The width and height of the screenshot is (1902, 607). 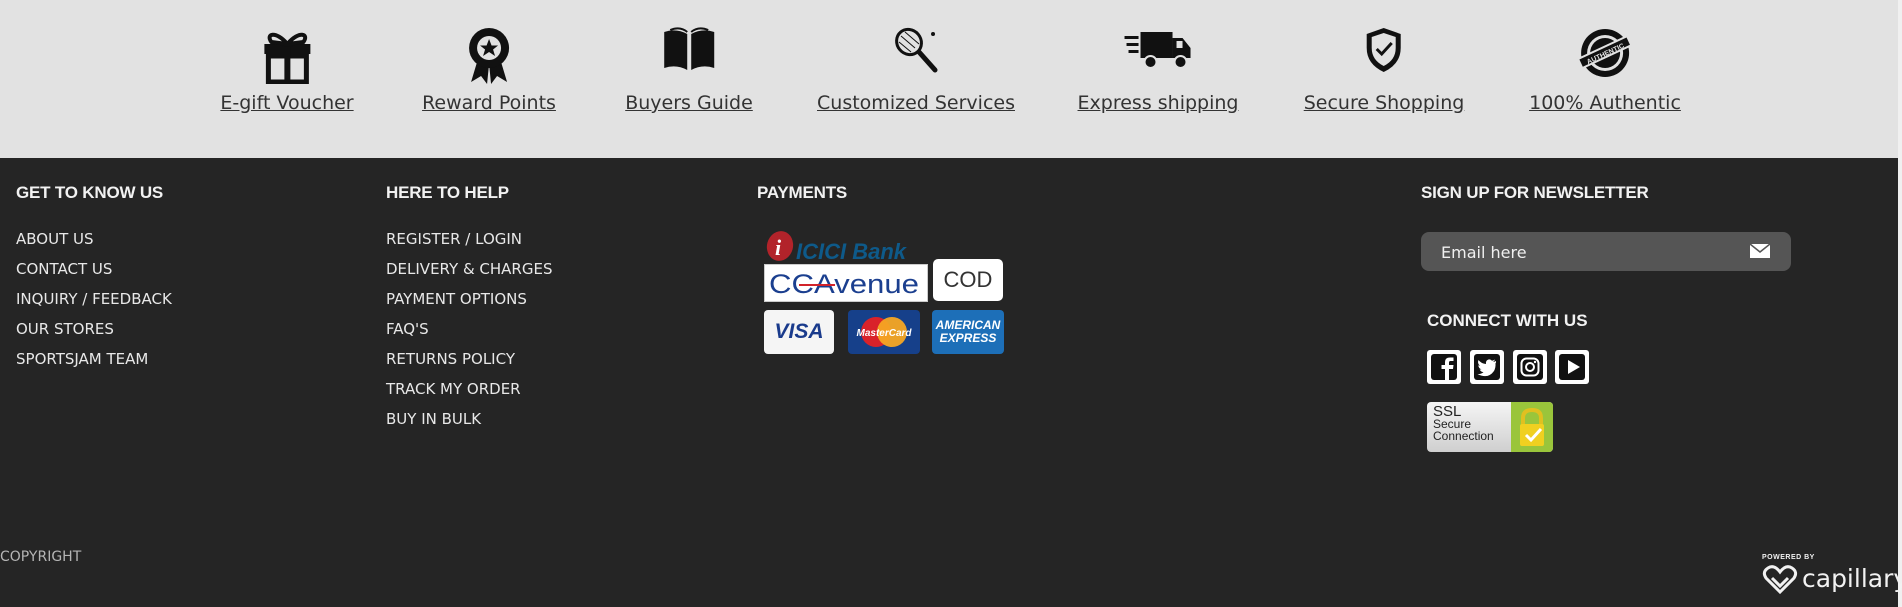 I want to click on envelope-icon, so click(x=1760, y=251).